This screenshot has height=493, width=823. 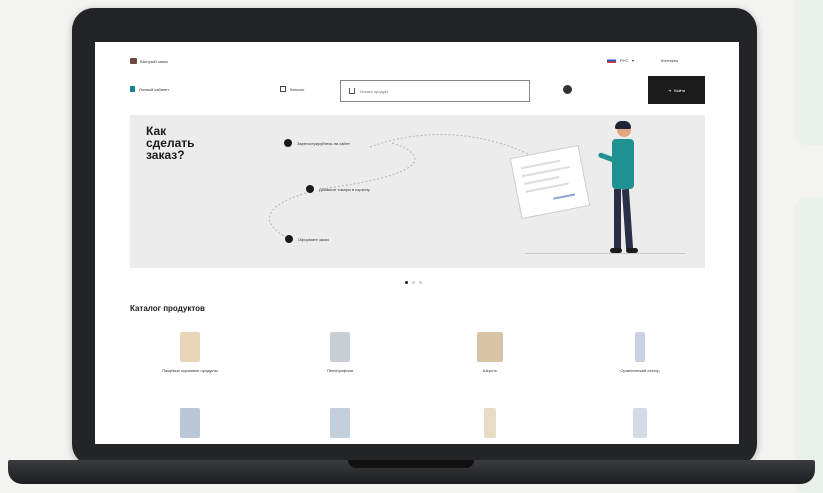 I want to click on catalog-label: Каталог, so click(x=297, y=89).